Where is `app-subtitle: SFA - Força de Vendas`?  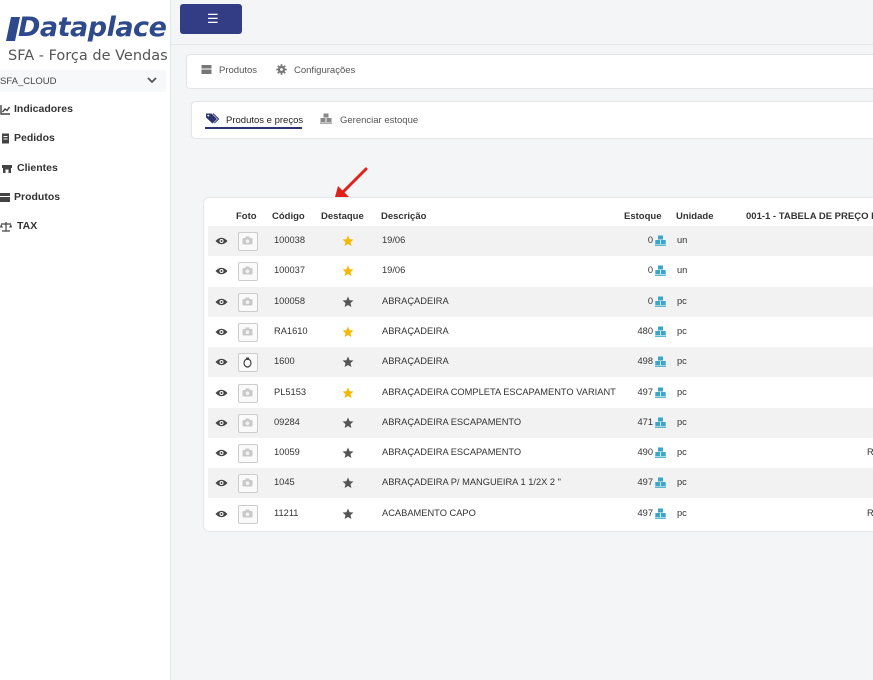 app-subtitle: SFA - Força de Vendas is located at coordinates (88, 56).